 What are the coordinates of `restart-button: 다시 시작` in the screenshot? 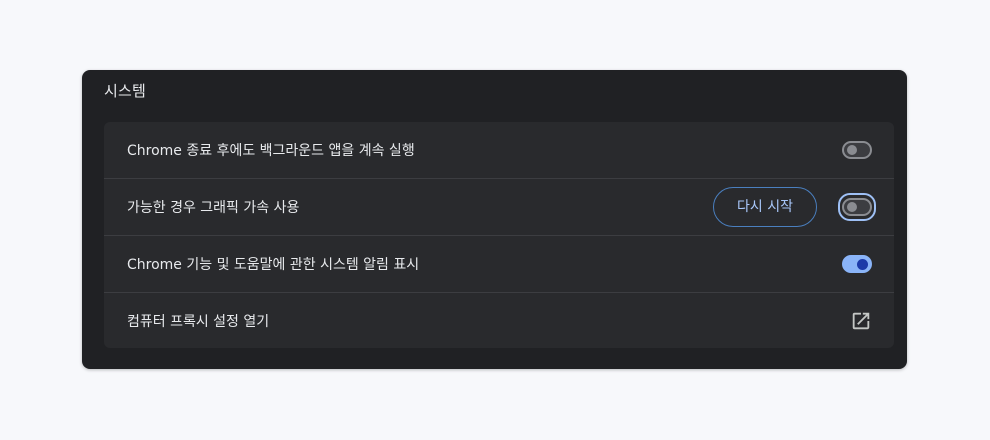 It's located at (765, 207).